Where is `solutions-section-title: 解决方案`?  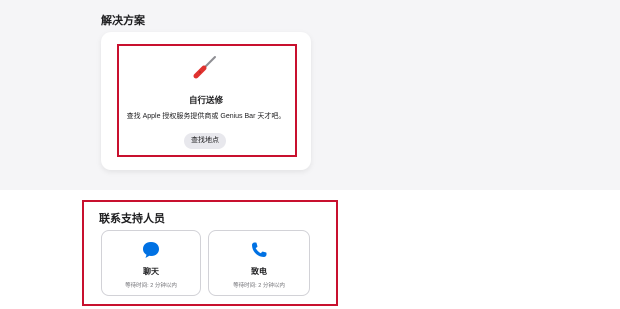
solutions-section-title: 解决方案 is located at coordinates (123, 21).